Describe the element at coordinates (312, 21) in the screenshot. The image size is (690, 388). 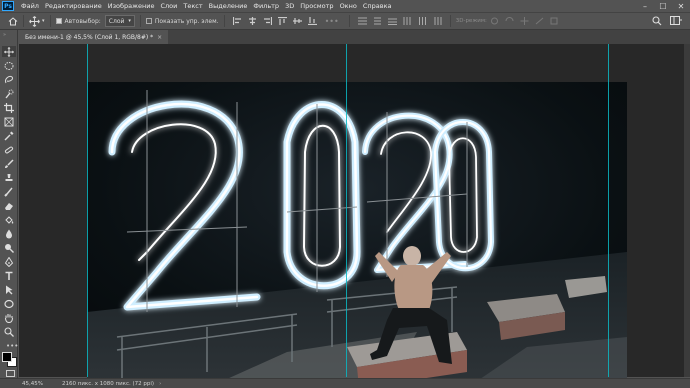
I see `align-bottom-icon` at that location.